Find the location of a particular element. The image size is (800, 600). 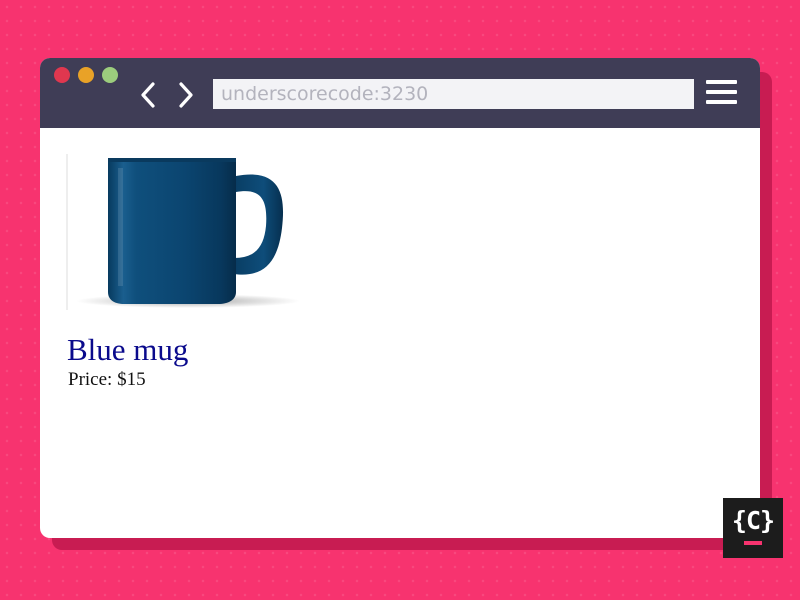

hamburger-menu-icon is located at coordinates (721, 82).